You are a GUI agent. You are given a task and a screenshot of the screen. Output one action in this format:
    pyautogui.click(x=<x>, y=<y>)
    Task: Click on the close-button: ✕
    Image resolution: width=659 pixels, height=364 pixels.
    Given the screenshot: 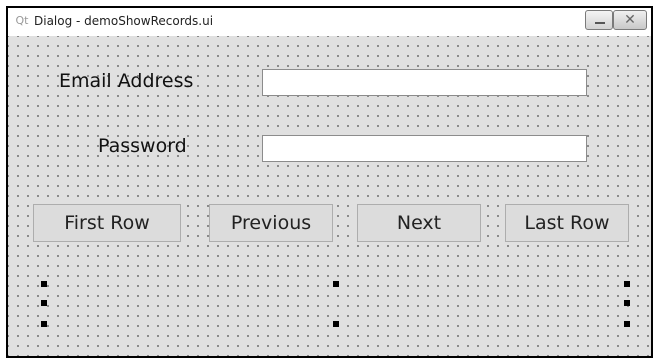 What is the action you would take?
    pyautogui.click(x=630, y=20)
    